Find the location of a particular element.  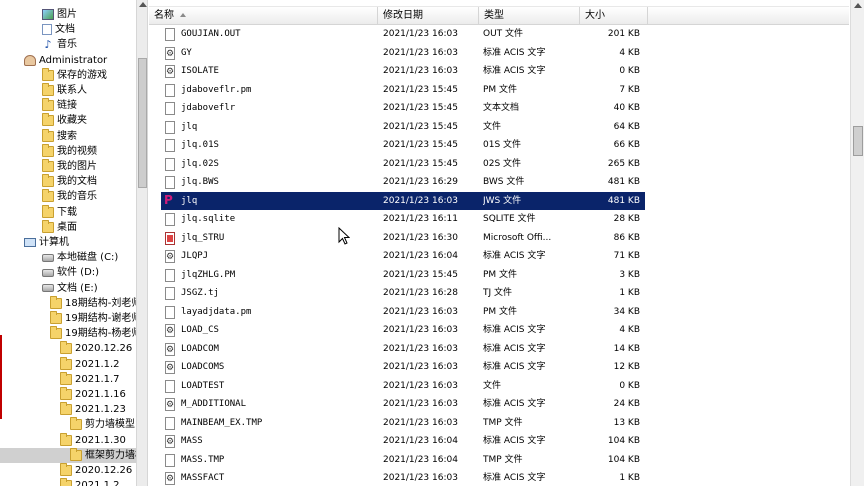

tree-item: 2021.1.30 is located at coordinates (93, 440).